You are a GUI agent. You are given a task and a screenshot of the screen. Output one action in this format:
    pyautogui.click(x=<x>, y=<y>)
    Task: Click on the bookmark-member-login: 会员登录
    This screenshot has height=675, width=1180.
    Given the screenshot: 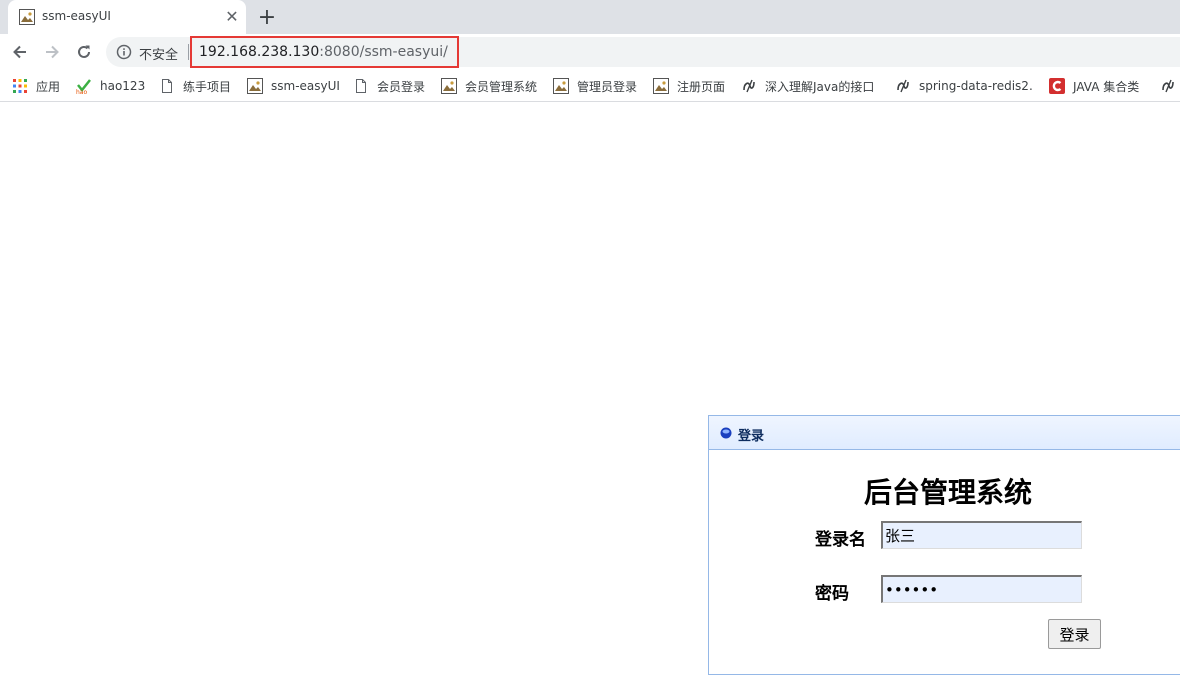 What is the action you would take?
    pyautogui.click(x=389, y=86)
    